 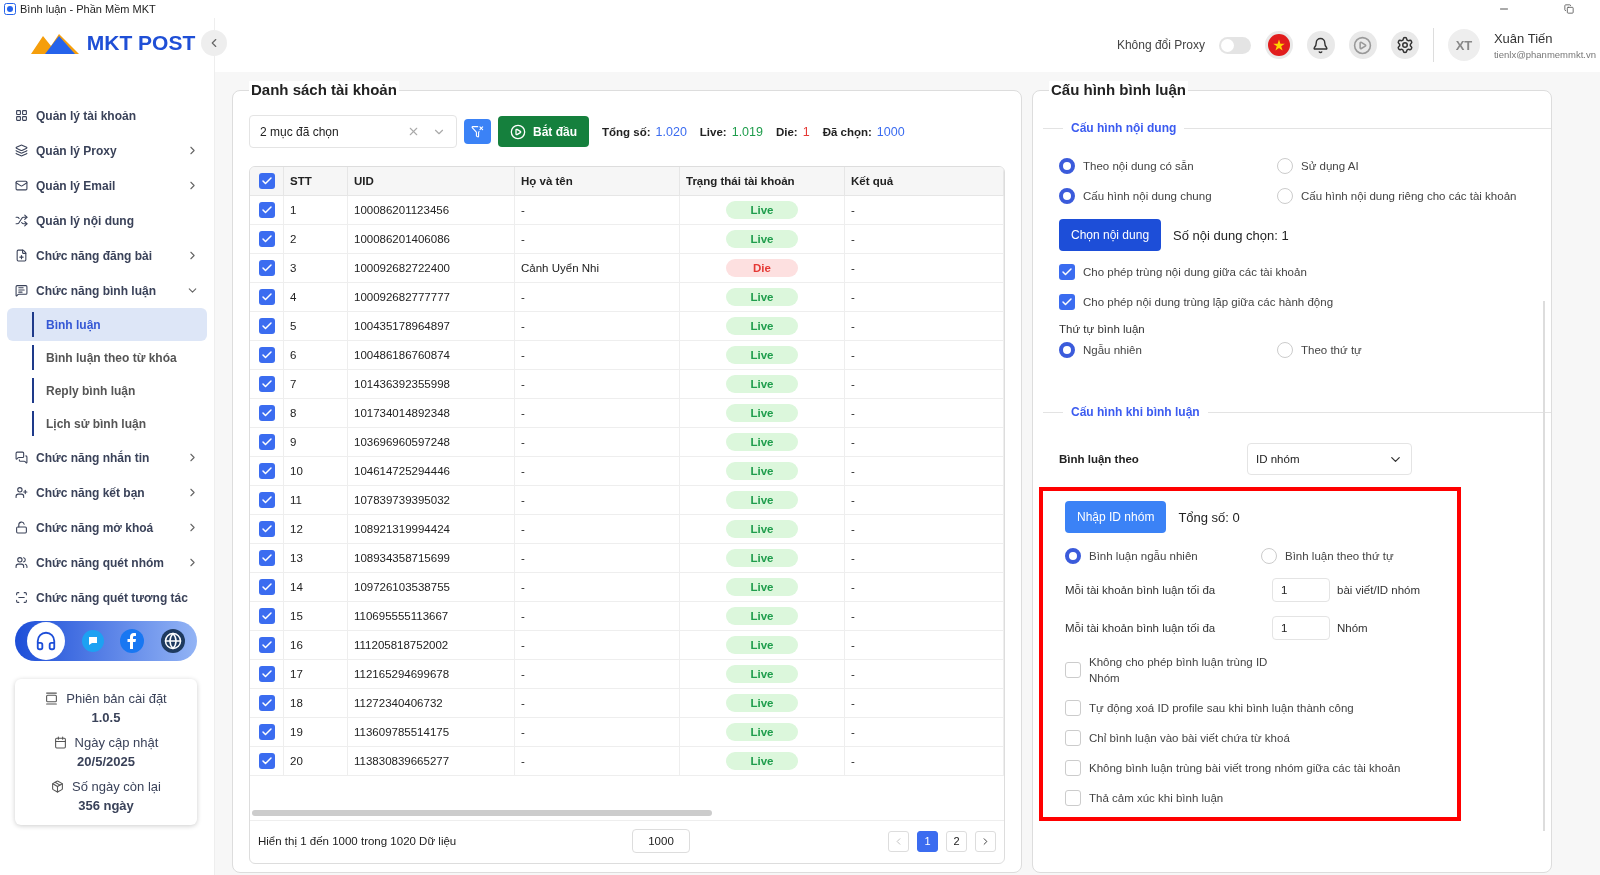 What do you see at coordinates (477, 131) in the screenshot?
I see `clear-filter-button` at bounding box center [477, 131].